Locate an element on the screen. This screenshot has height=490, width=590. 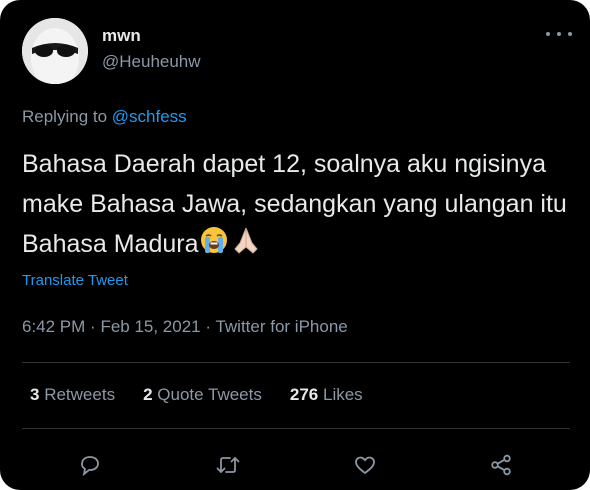
tweet-date: Feb 15, 2021 is located at coordinates (150, 326).